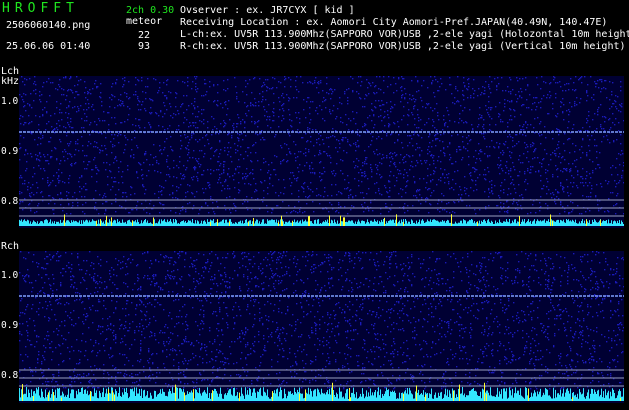  What do you see at coordinates (10, 201) in the screenshot?
I see `lch-tick-0.8: 0.8` at bounding box center [10, 201].